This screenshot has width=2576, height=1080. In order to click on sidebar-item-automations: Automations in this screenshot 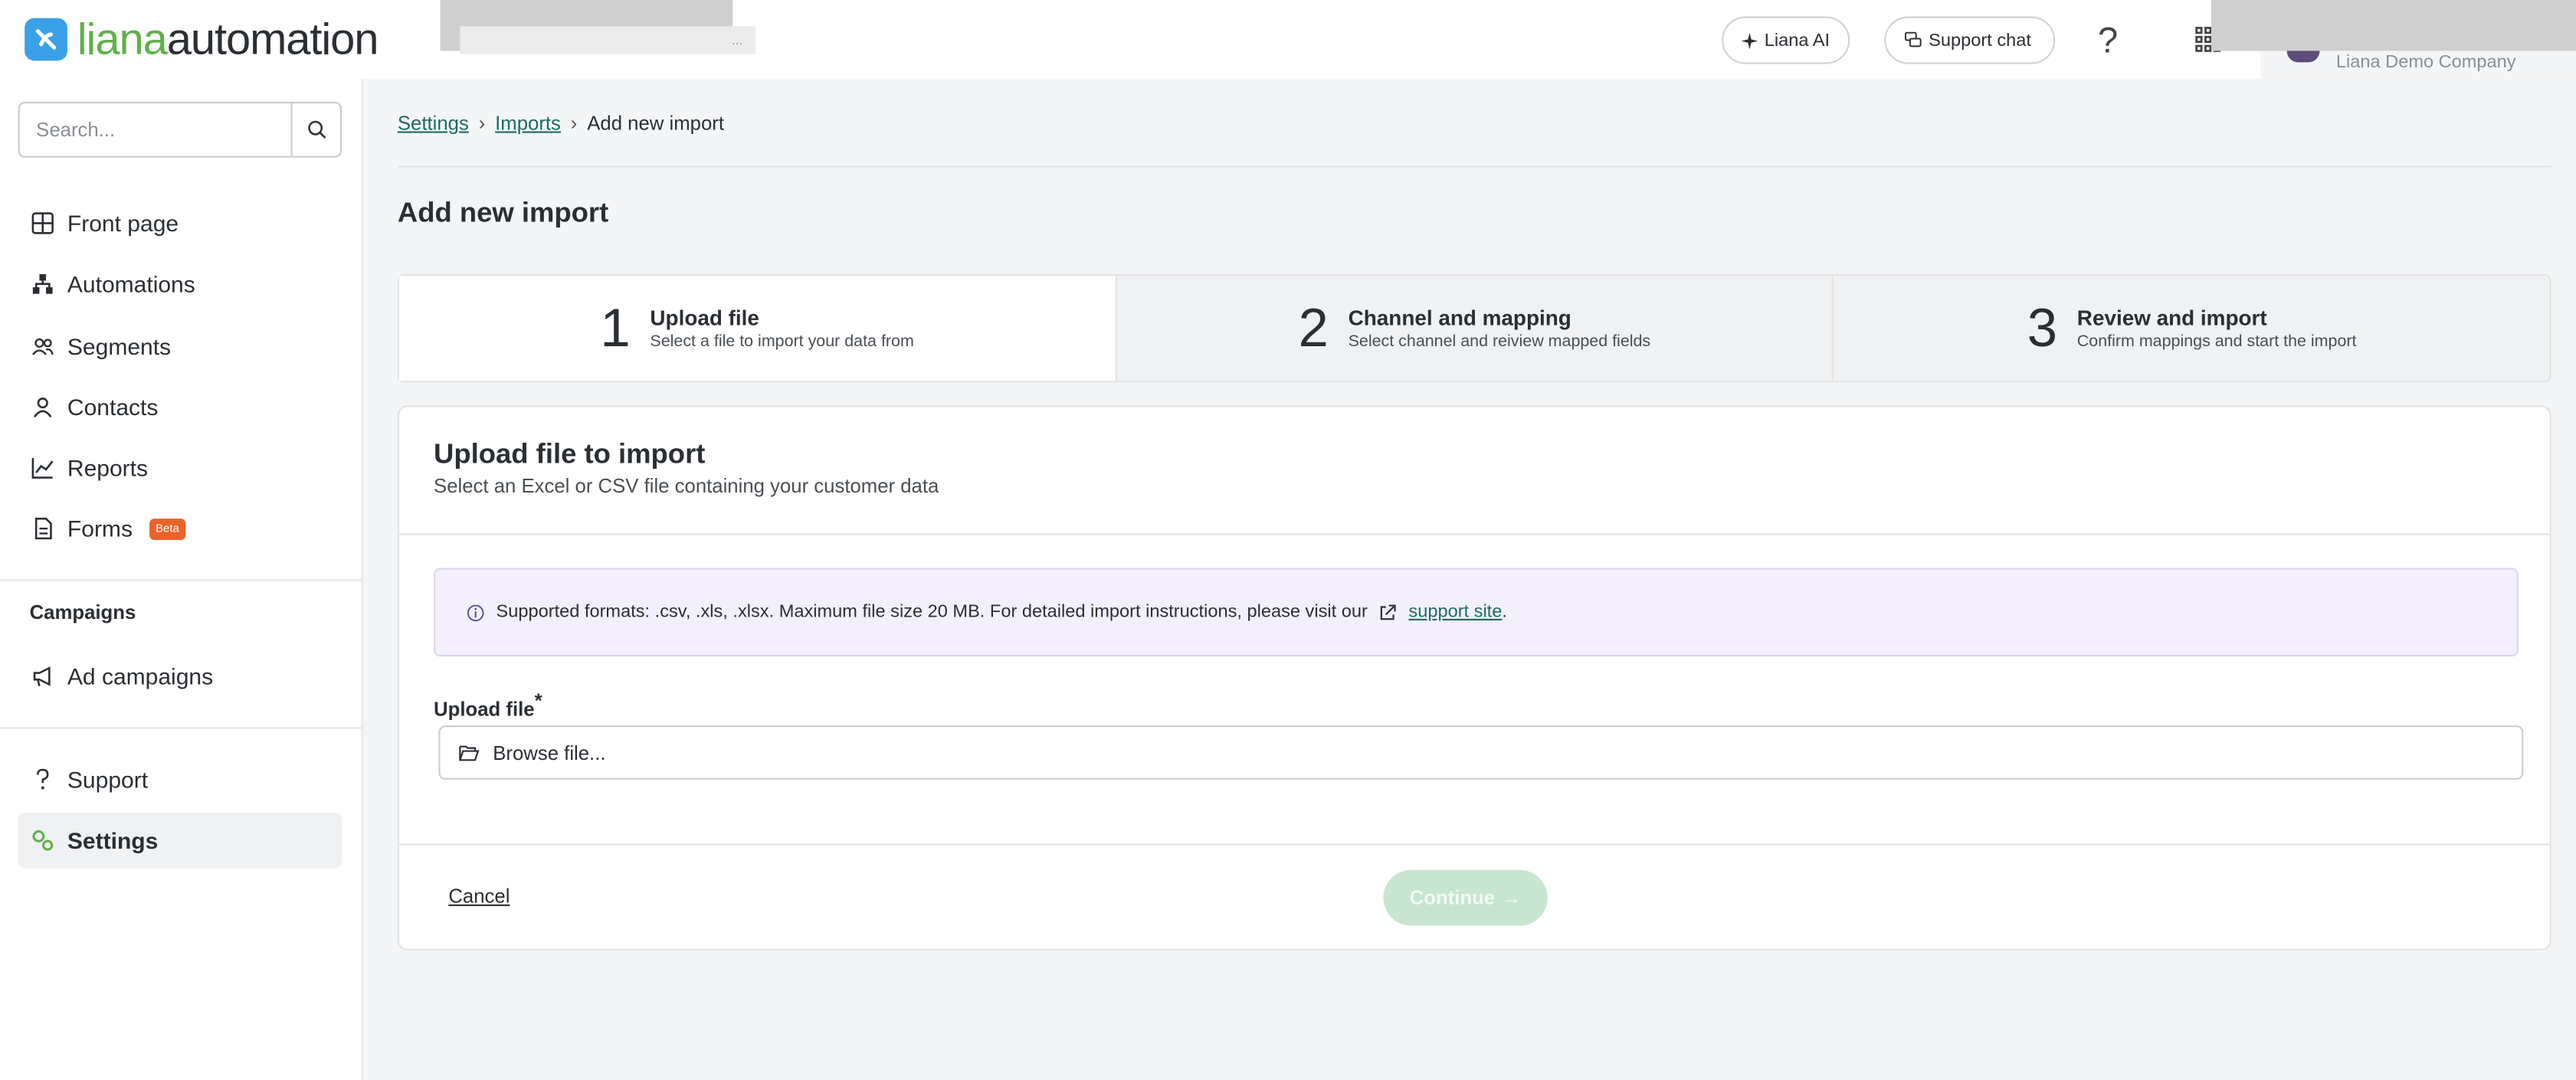, I will do `click(180, 285)`.